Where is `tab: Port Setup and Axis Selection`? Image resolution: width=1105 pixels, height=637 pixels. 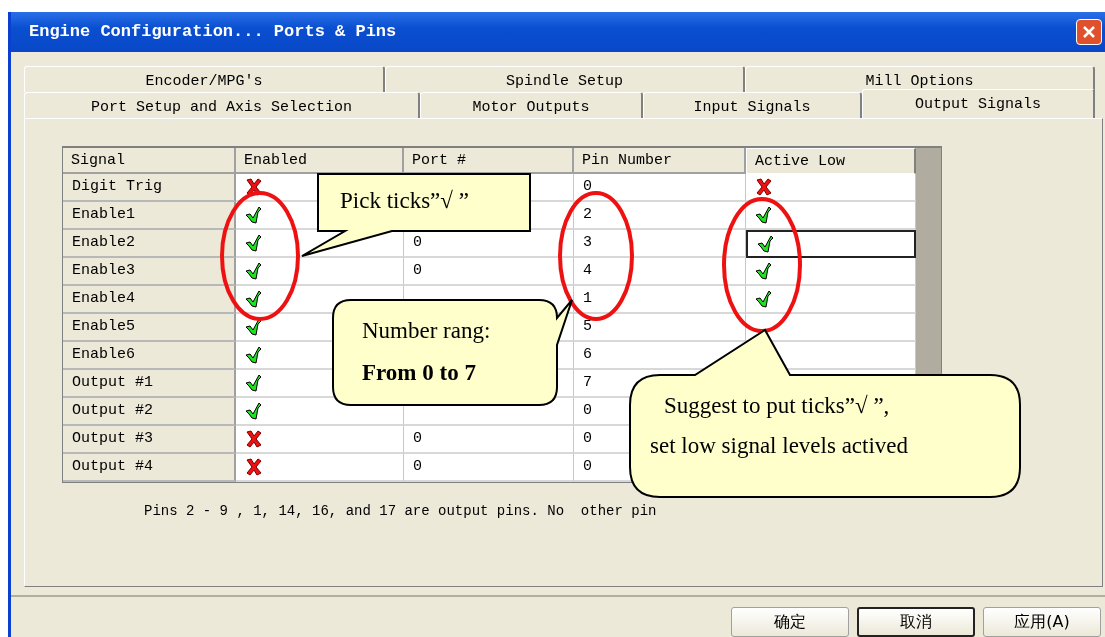 tab: Port Setup and Axis Selection is located at coordinates (222, 104).